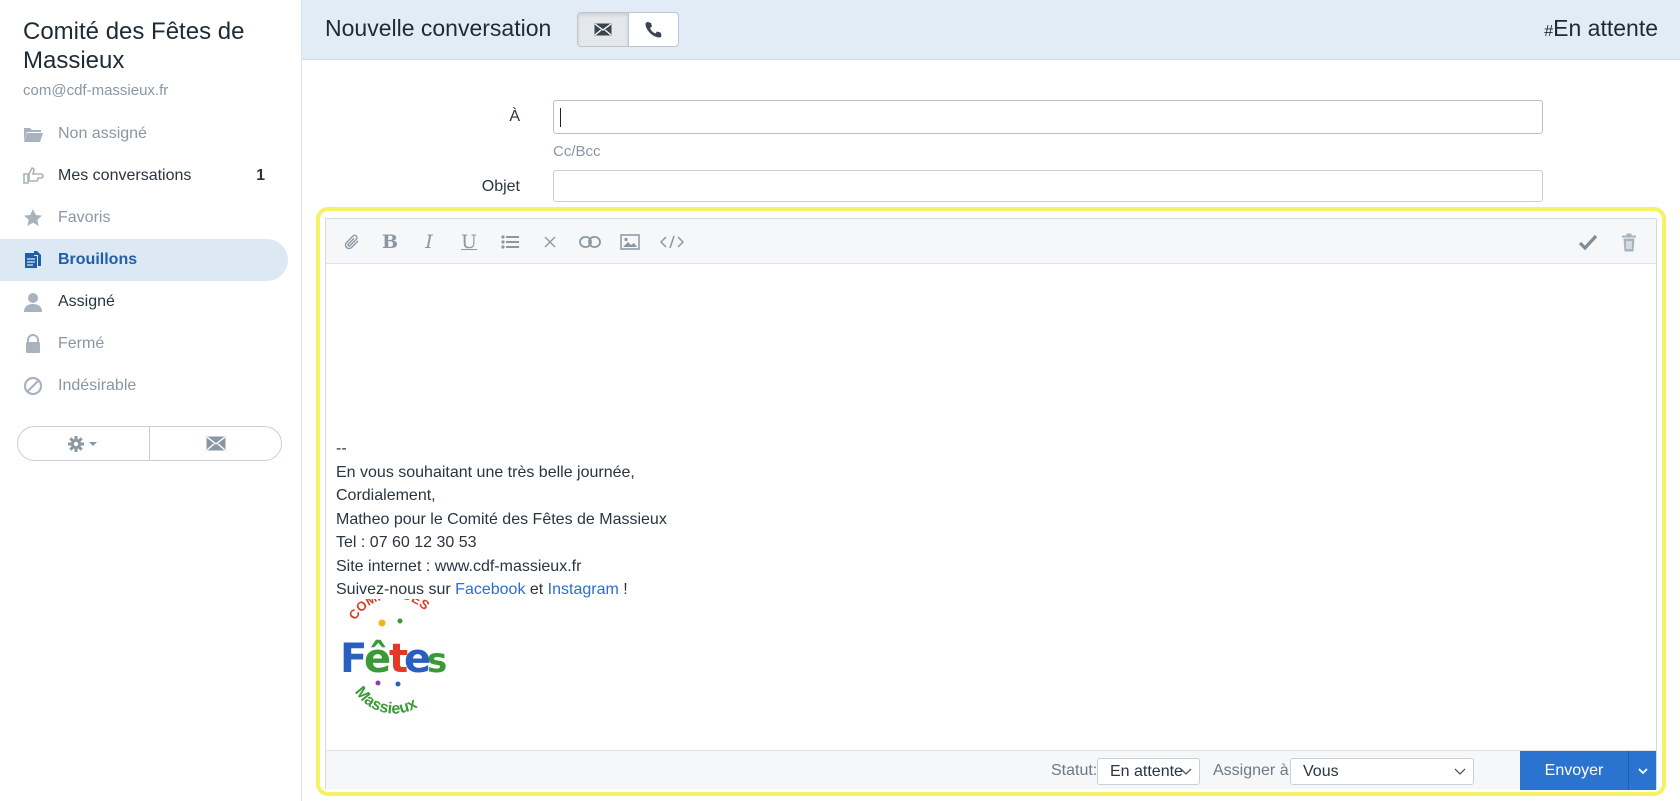  Describe the element at coordinates (33, 343) in the screenshot. I see `lock-icon` at that location.